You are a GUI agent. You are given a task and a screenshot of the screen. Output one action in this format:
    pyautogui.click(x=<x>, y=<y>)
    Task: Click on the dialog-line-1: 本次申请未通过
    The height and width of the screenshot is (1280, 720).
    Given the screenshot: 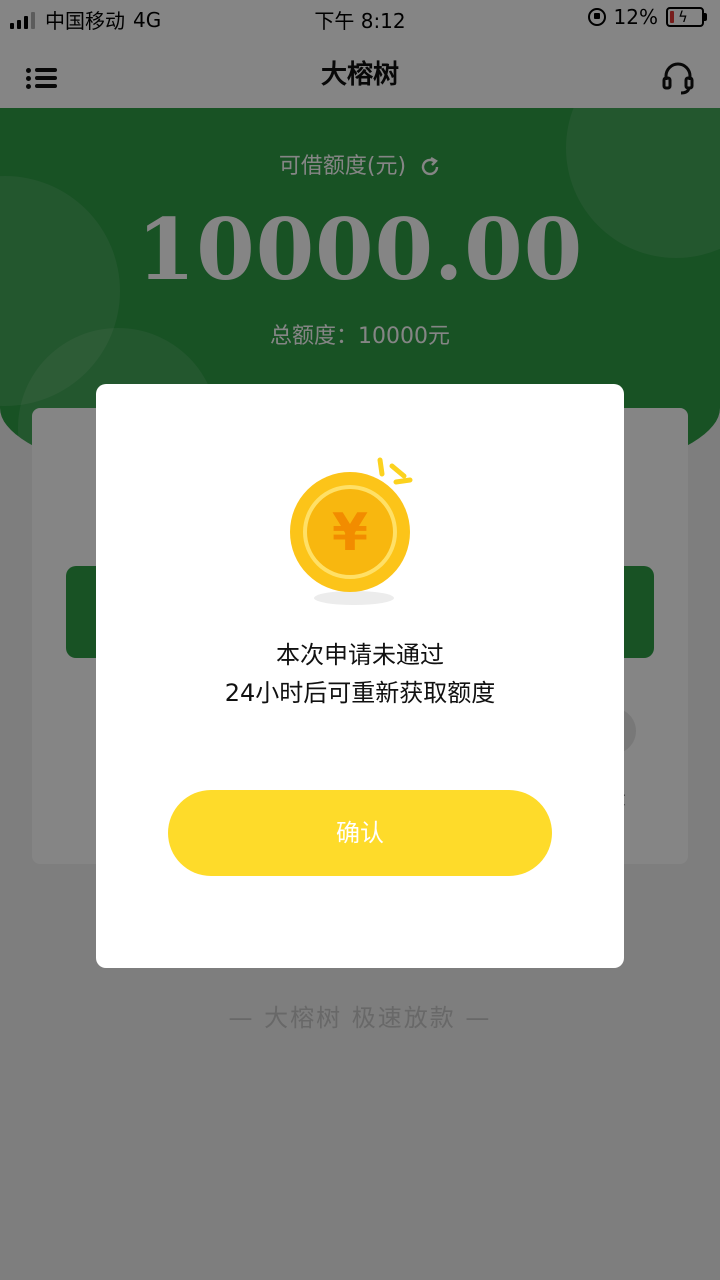 What is the action you would take?
    pyautogui.click(x=360, y=655)
    